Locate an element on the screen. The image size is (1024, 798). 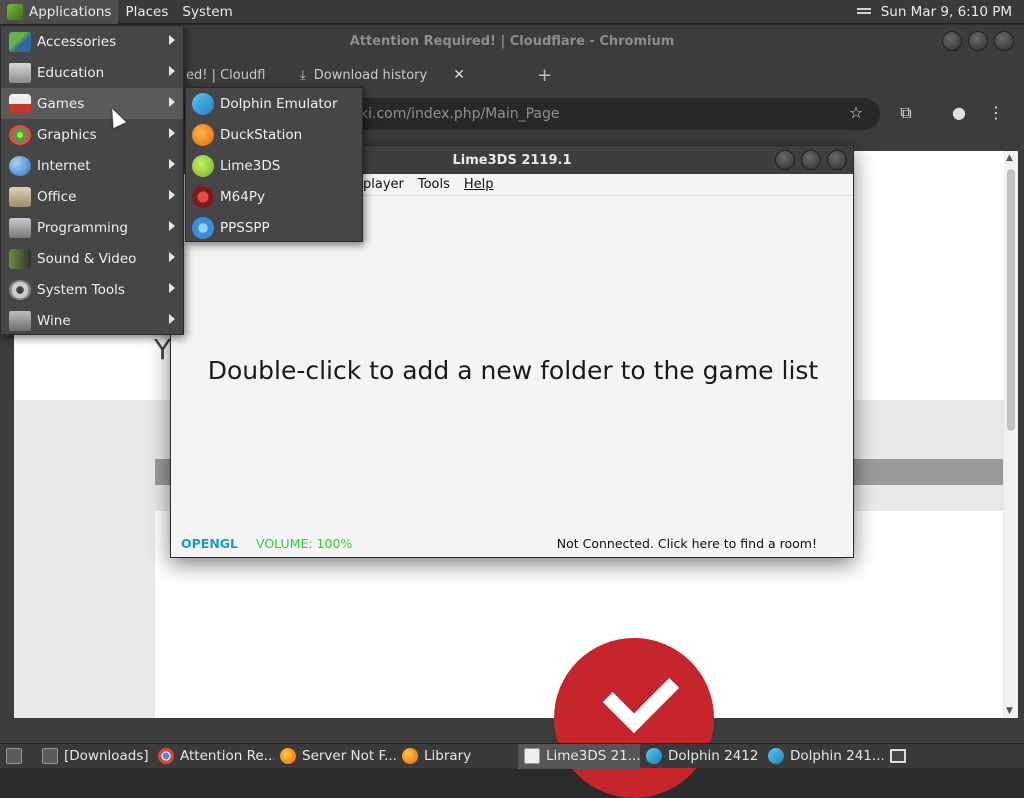
task-downloads: [Downloads] is located at coordinates (94, 756).